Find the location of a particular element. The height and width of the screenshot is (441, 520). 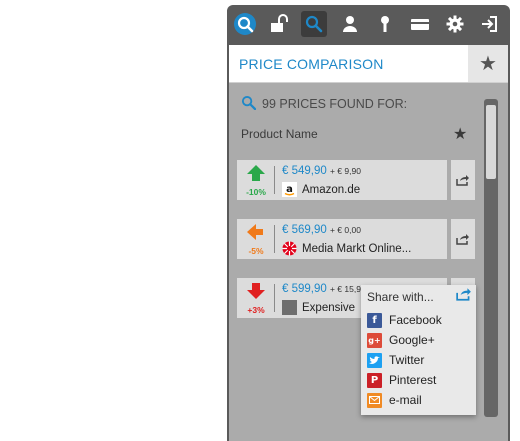

share-label: Twitter is located at coordinates (407, 360).